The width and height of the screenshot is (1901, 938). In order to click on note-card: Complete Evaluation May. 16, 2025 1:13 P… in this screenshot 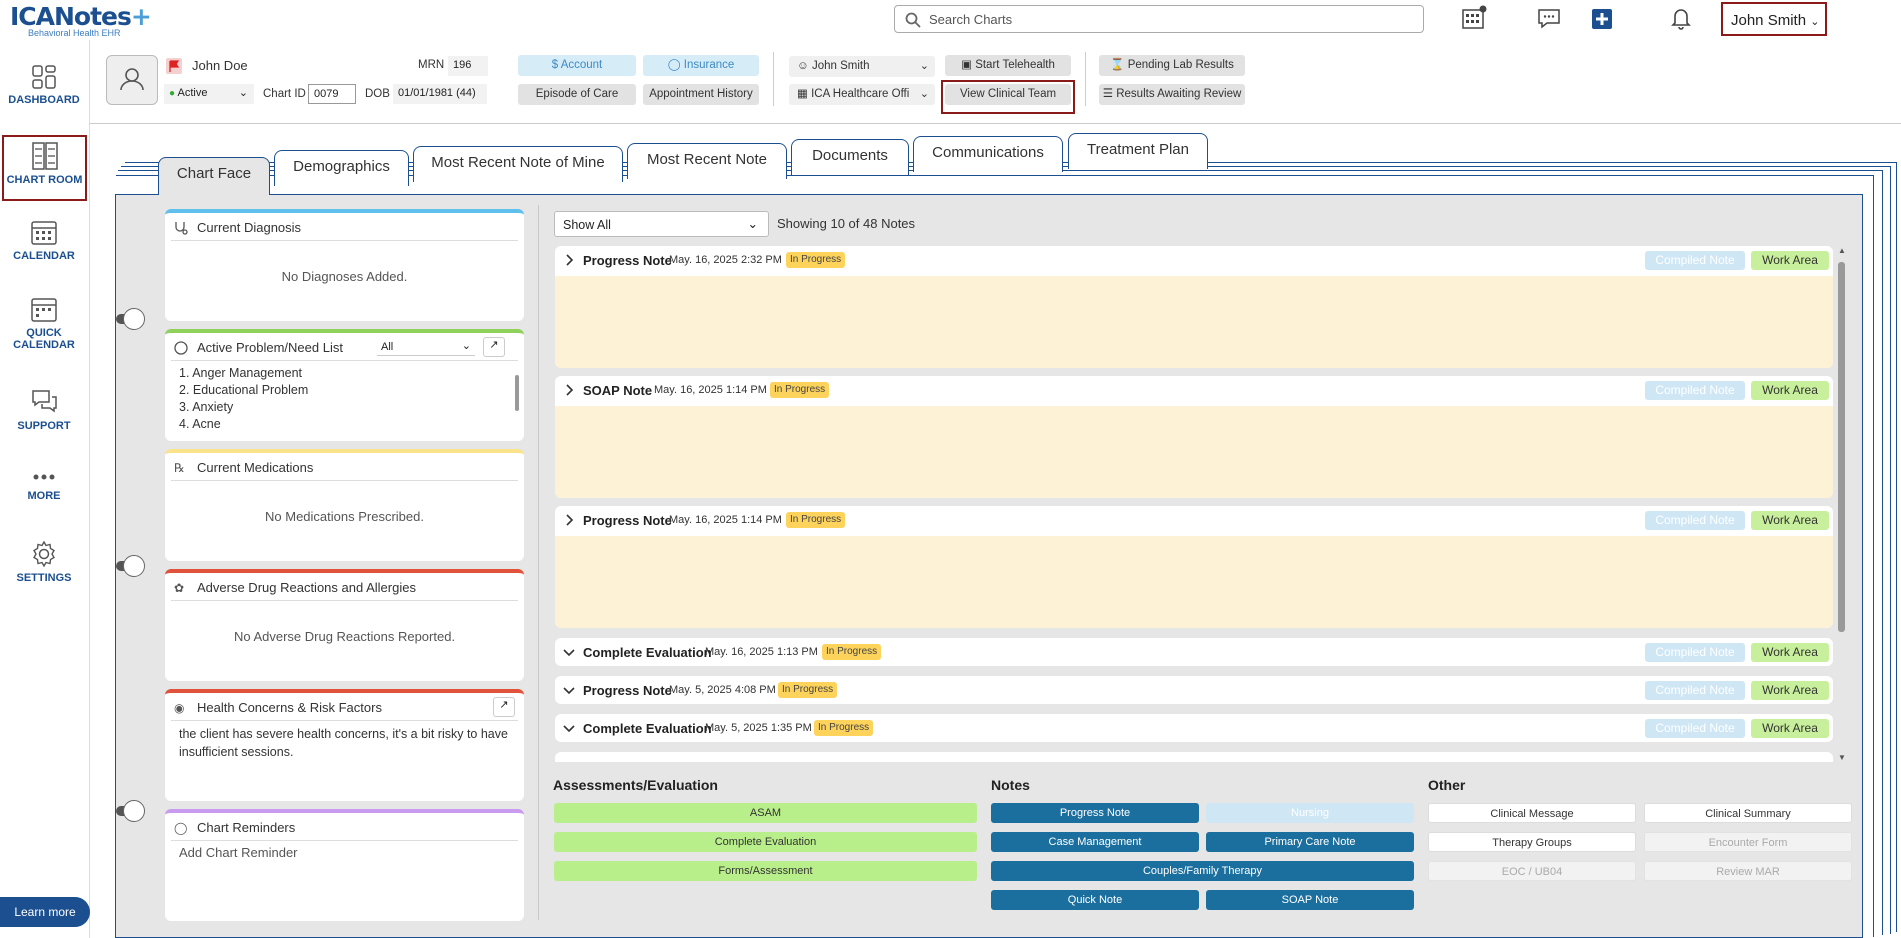, I will do `click(1194, 652)`.